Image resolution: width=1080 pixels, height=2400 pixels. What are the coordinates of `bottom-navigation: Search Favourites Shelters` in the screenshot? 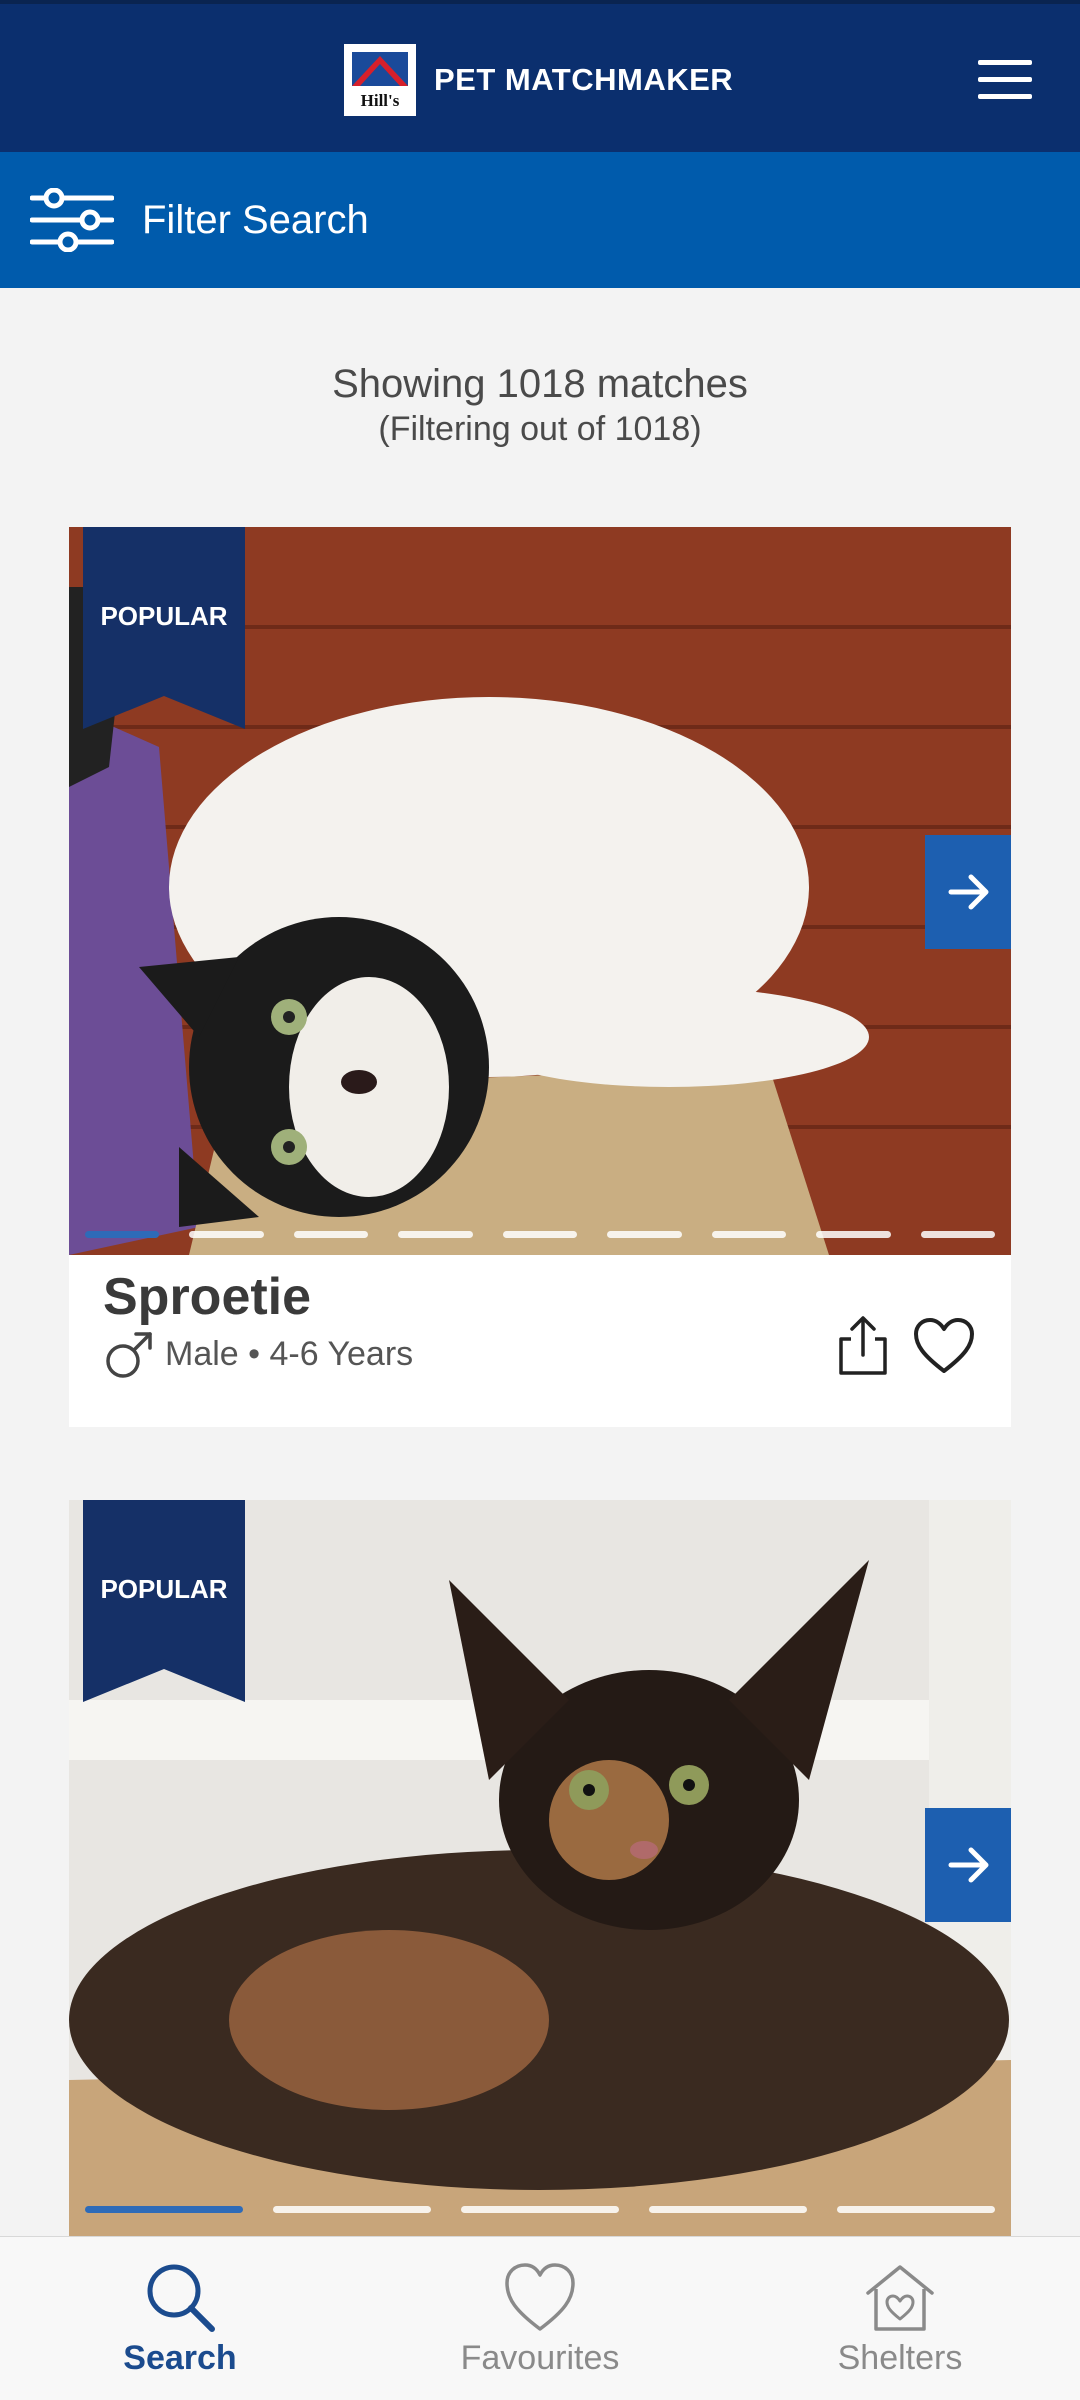 It's located at (540, 2318).